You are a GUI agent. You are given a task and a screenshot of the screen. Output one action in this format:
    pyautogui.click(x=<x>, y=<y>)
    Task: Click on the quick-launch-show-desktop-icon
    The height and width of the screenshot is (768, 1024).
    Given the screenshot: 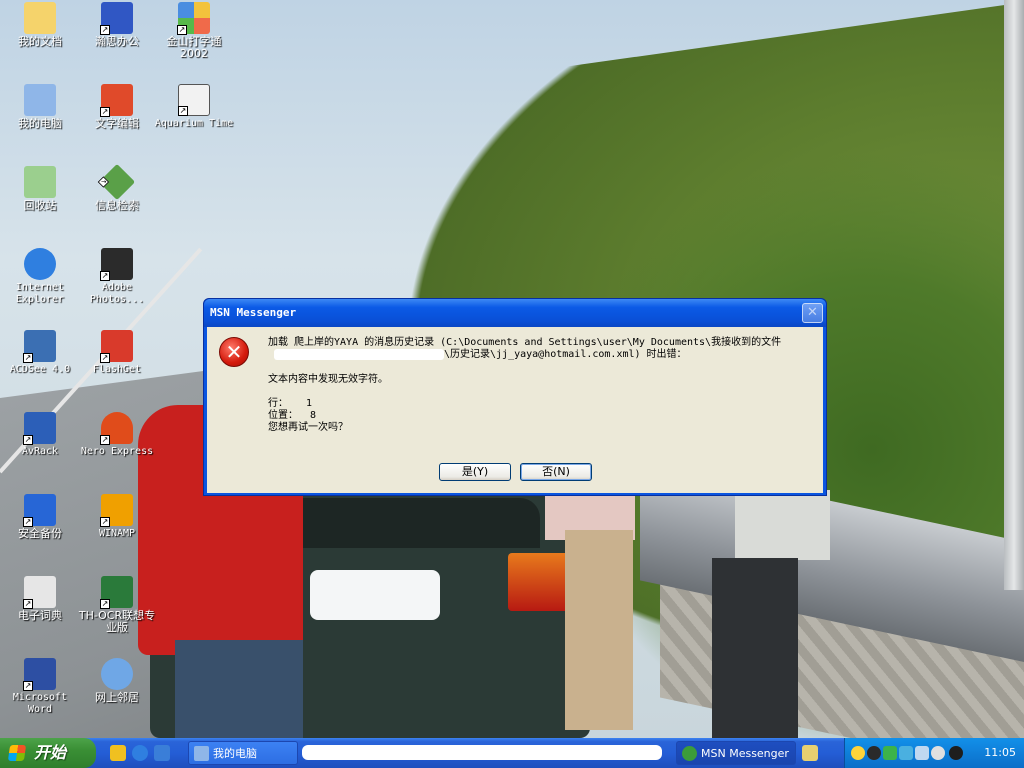 What is the action you would take?
    pyautogui.click(x=118, y=753)
    